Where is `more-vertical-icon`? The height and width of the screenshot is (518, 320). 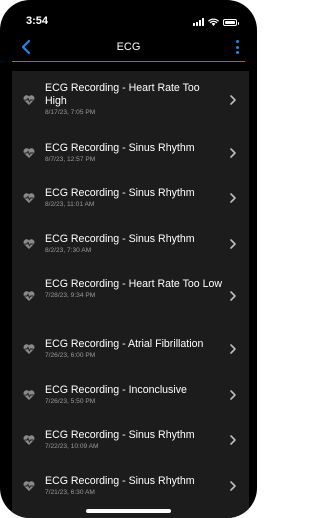 more-vertical-icon is located at coordinates (237, 41).